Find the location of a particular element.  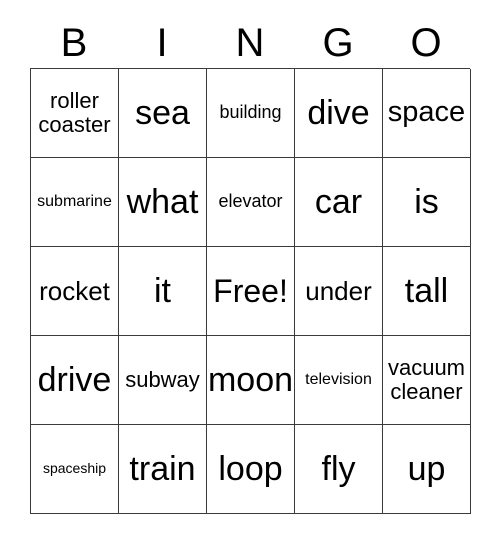

bingo-square: rocket is located at coordinates (75, 291).